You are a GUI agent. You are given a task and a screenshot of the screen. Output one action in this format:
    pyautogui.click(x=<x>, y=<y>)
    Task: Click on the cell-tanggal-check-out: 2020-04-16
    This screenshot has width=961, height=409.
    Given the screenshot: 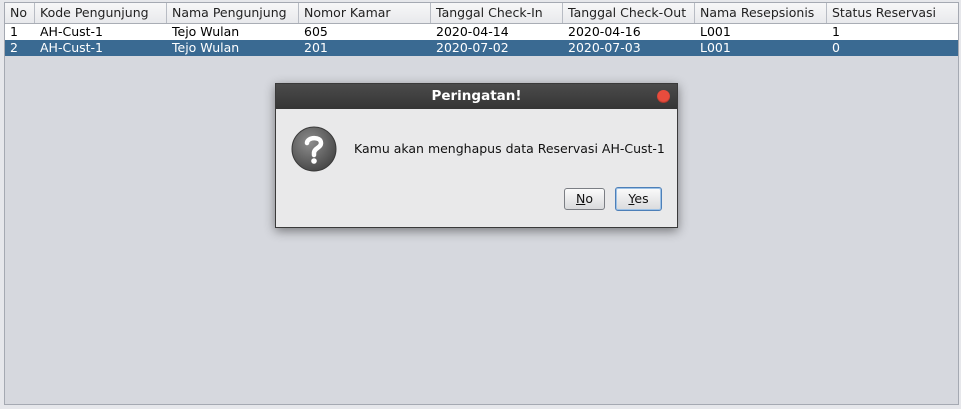 What is the action you would take?
    pyautogui.click(x=604, y=31)
    